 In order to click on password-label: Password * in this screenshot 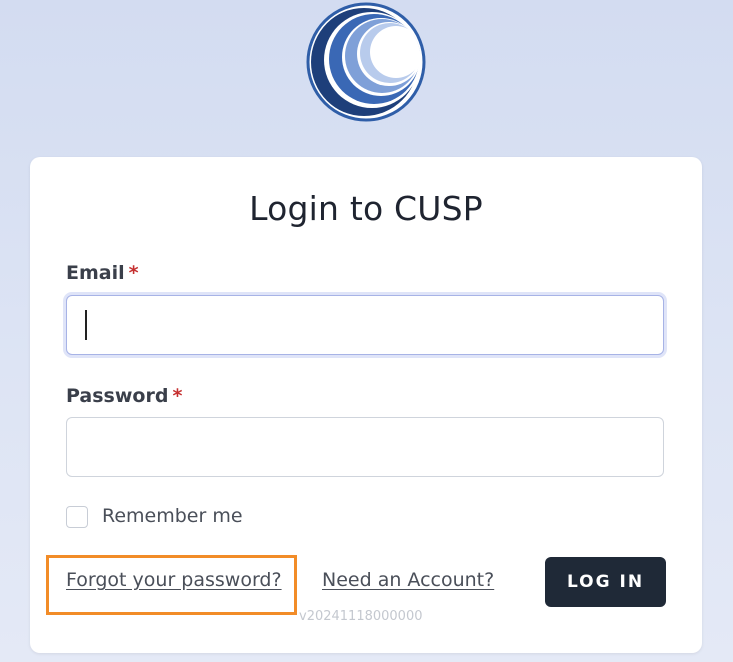, I will do `click(124, 396)`.